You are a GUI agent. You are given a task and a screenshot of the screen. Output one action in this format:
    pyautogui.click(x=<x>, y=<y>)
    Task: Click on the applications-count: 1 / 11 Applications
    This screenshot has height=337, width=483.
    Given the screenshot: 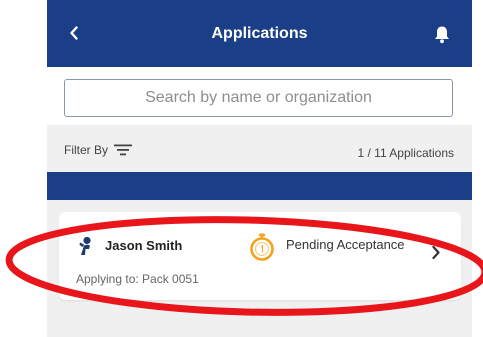 What is the action you would take?
    pyautogui.click(x=405, y=153)
    